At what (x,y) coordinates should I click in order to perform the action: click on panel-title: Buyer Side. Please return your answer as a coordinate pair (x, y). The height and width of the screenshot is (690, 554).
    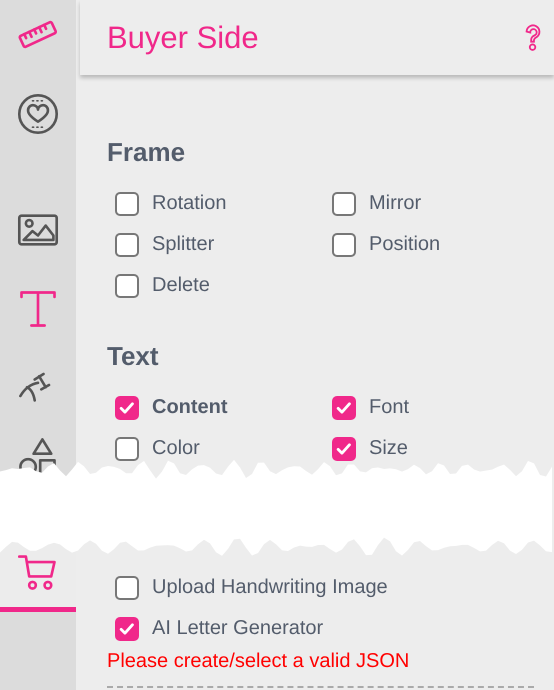
    Looking at the image, I should click on (183, 38).